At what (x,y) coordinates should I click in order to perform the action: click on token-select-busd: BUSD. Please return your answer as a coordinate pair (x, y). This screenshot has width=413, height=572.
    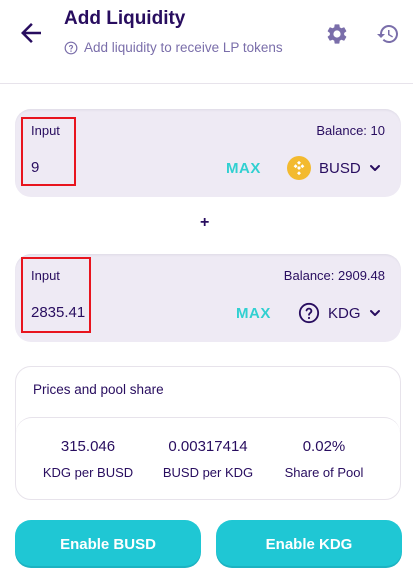
    Looking at the image, I should click on (334, 168).